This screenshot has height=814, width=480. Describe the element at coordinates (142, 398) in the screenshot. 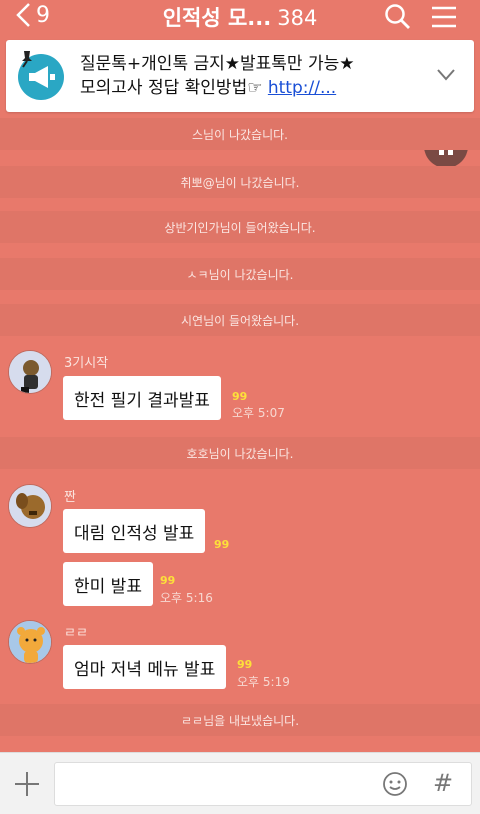

I see `message-bubble: 한전 필기 결과발표` at that location.